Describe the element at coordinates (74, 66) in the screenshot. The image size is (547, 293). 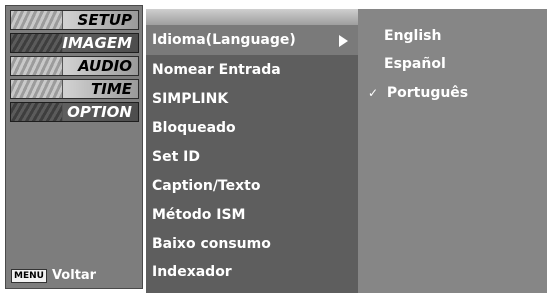
I see `nav-item-audio: AUDIO` at that location.